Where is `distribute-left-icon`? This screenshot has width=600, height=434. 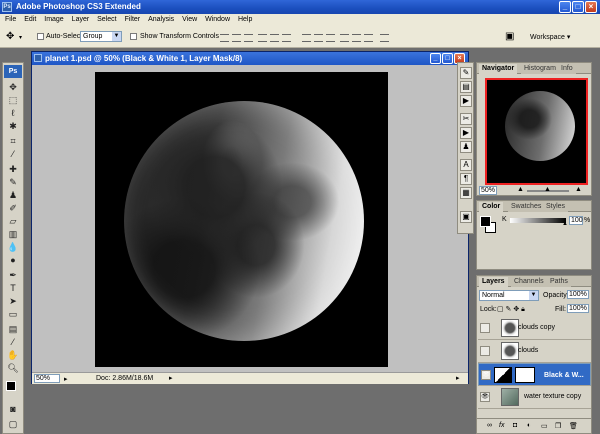
distribute-left-icon is located at coordinates (344, 38).